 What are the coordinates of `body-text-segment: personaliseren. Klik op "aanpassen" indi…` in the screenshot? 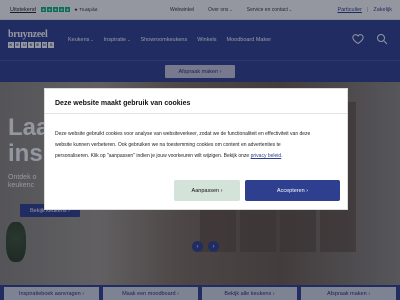 It's located at (153, 156).